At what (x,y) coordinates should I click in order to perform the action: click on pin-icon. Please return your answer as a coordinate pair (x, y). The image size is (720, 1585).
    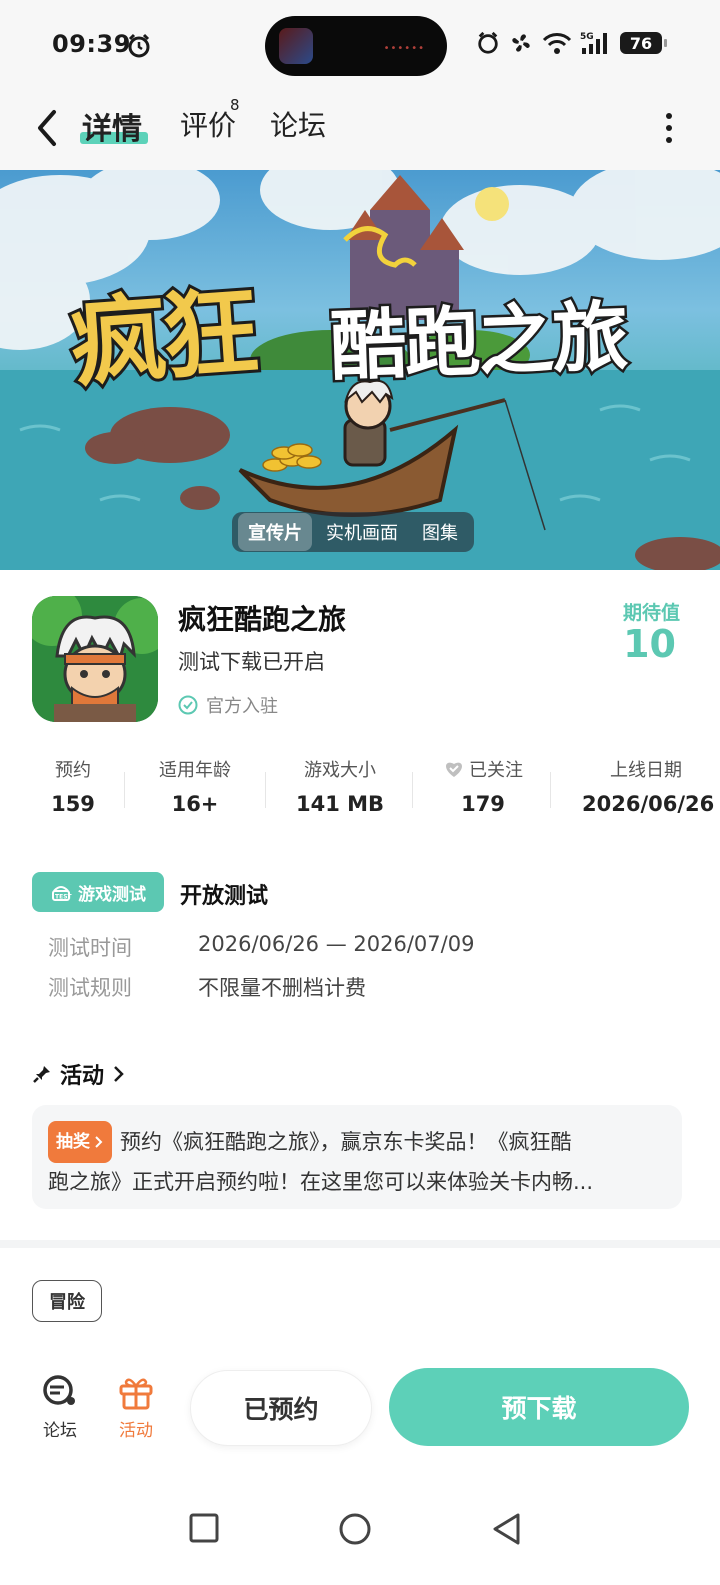
    Looking at the image, I should click on (41, 1074).